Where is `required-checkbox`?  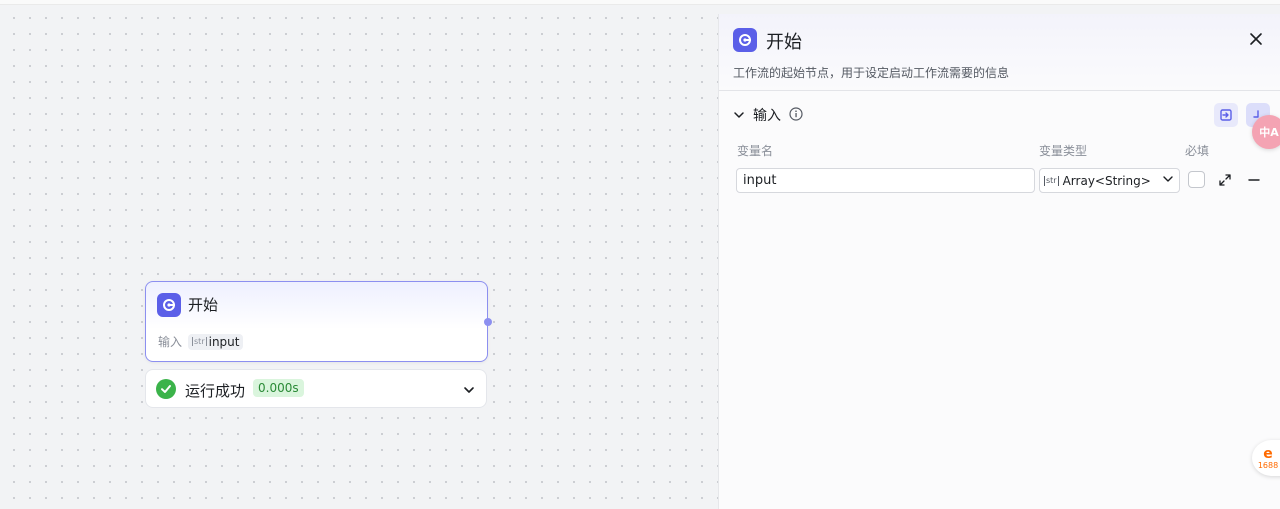
required-checkbox is located at coordinates (1196, 179).